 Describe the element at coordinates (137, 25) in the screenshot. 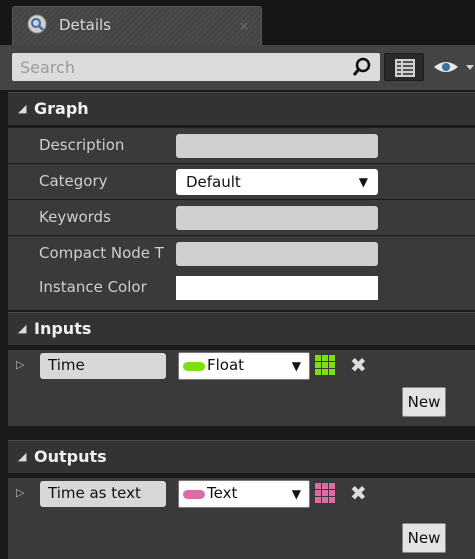

I see `tab-details: Details ×` at that location.